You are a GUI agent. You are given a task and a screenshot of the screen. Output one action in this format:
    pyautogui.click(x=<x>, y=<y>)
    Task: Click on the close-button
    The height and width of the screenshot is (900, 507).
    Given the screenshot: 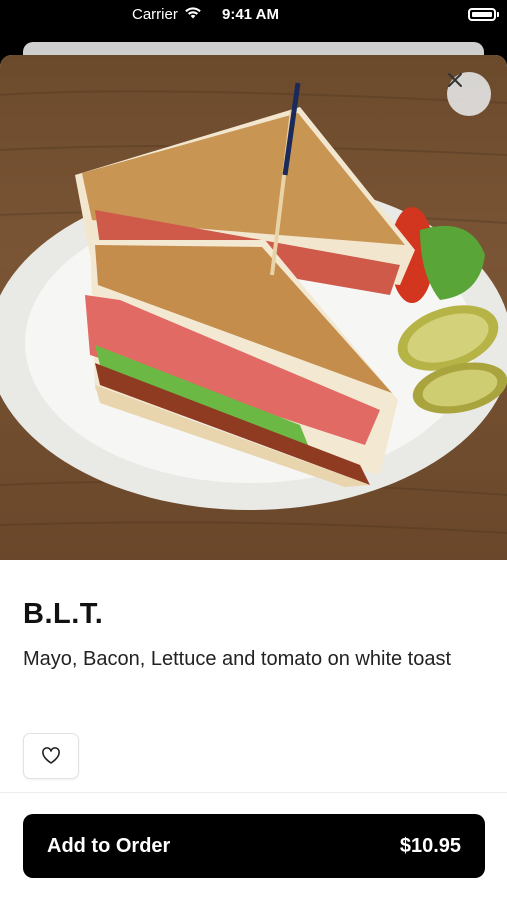 What is the action you would take?
    pyautogui.click(x=469, y=94)
    